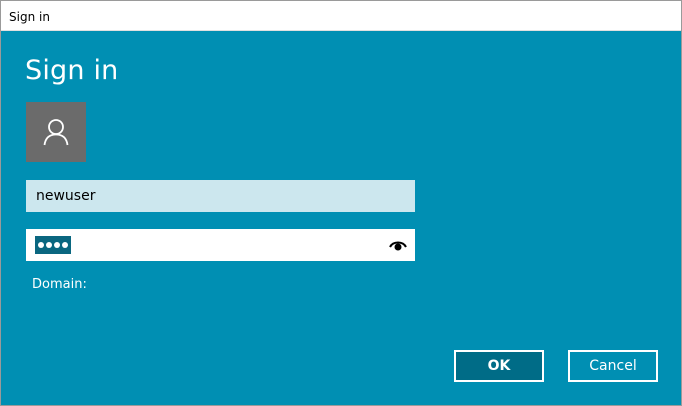 This screenshot has width=682, height=406. What do you see at coordinates (613, 366) in the screenshot?
I see `cancel-button: Cancel` at bounding box center [613, 366].